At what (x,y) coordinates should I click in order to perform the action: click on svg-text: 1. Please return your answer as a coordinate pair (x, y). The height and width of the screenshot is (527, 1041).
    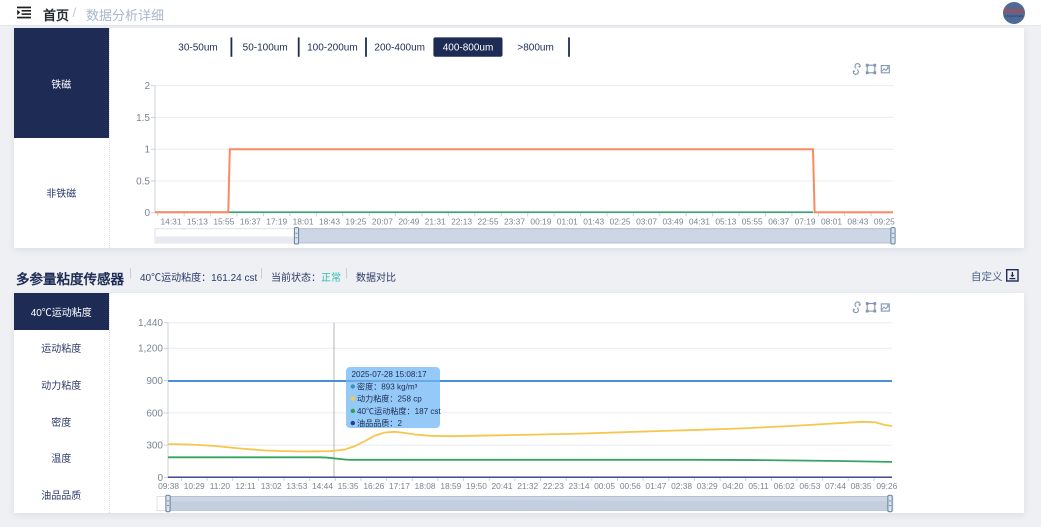
    Looking at the image, I should click on (147, 150).